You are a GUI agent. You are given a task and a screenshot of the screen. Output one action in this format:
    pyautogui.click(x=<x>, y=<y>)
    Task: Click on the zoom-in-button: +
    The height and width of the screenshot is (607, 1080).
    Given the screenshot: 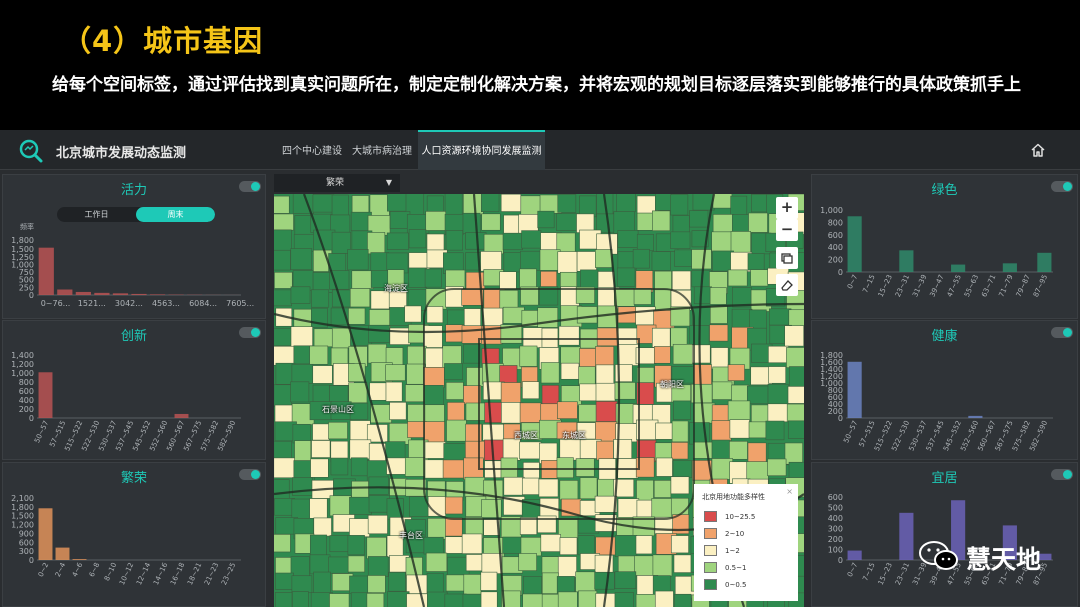 What is the action you would take?
    pyautogui.click(x=787, y=208)
    